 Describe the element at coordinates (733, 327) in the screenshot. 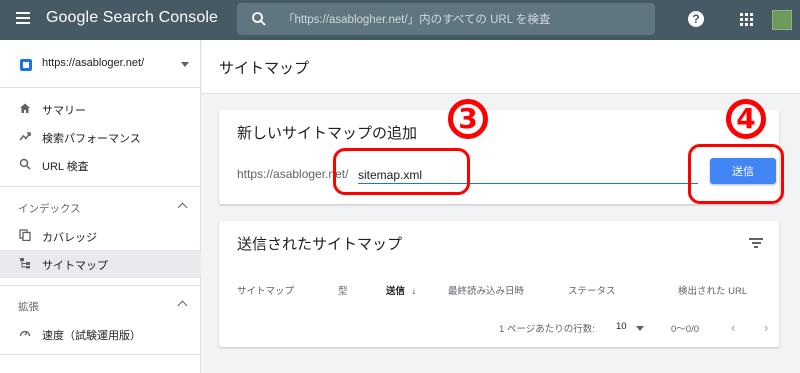

I see `prev-page-icon: ‹` at that location.